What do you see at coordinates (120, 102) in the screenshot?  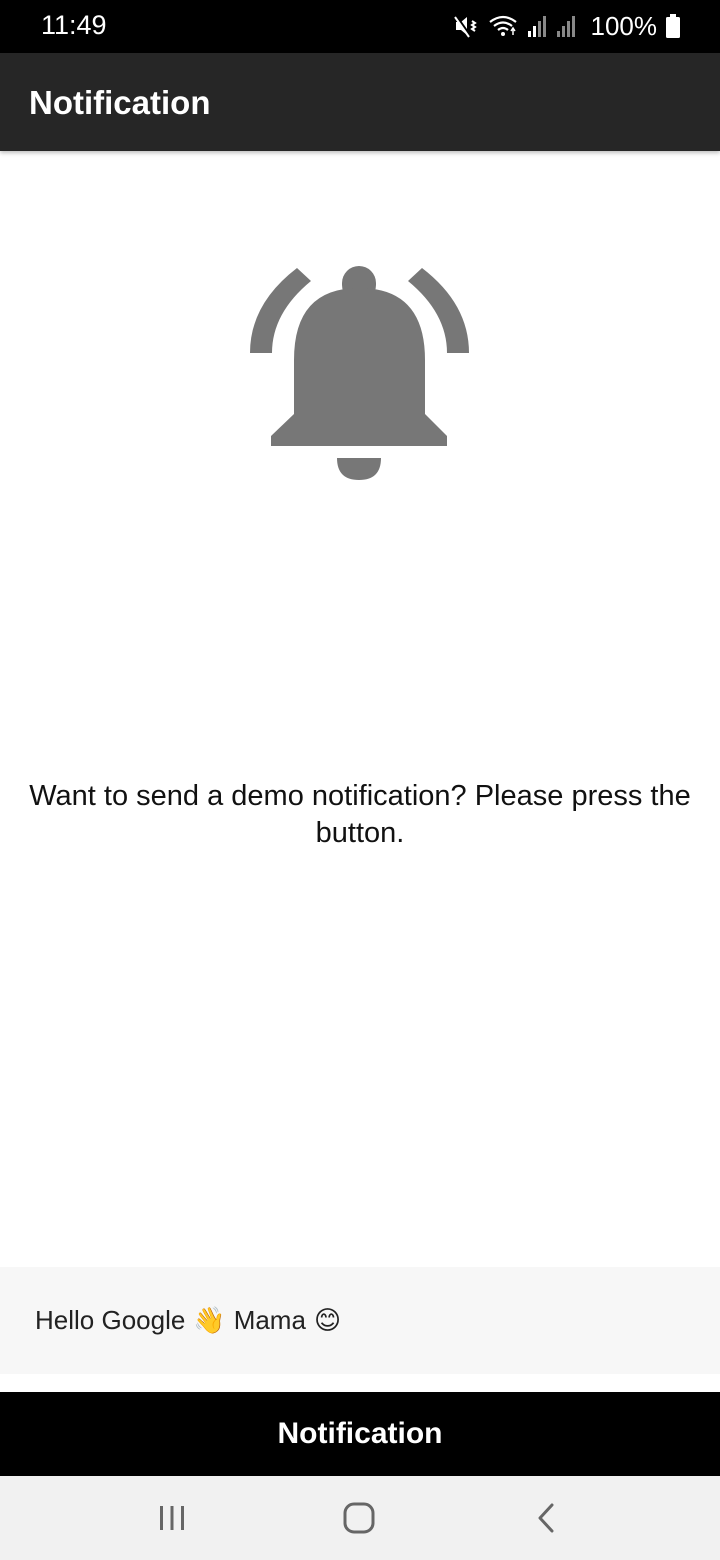 I see `app-title: Notification` at bounding box center [120, 102].